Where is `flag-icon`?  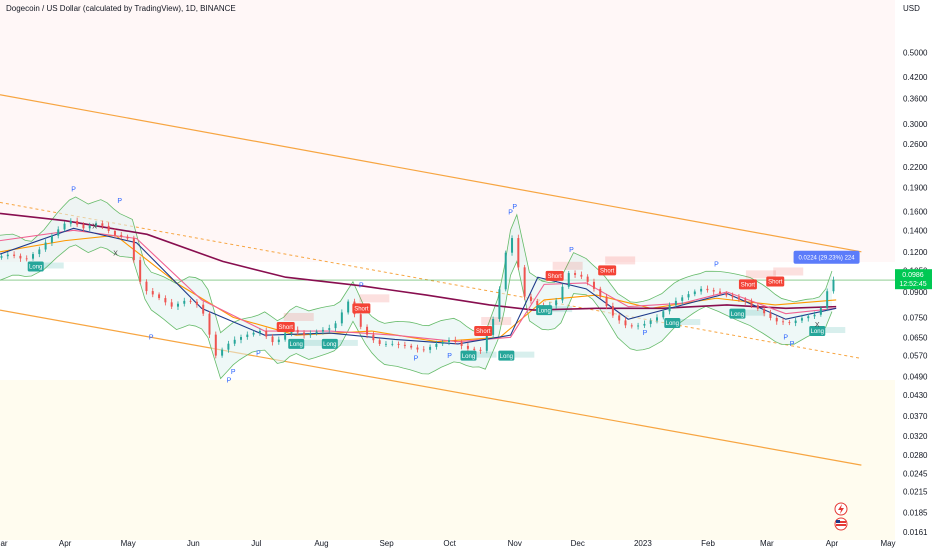
flag-icon is located at coordinates (841, 524).